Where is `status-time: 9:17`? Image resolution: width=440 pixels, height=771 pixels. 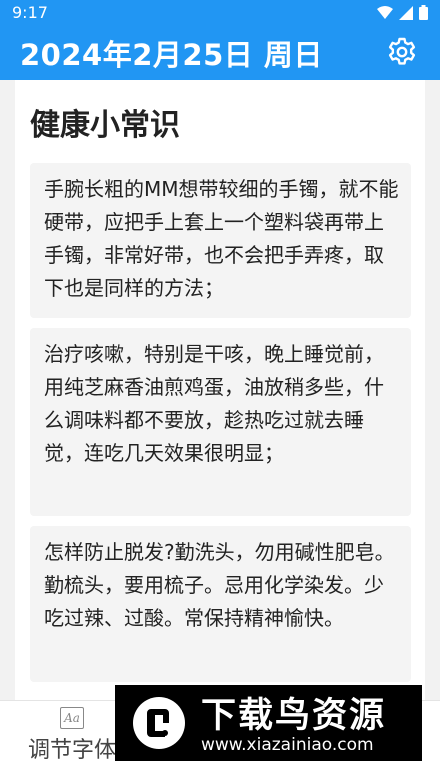 status-time: 9:17 is located at coordinates (30, 12).